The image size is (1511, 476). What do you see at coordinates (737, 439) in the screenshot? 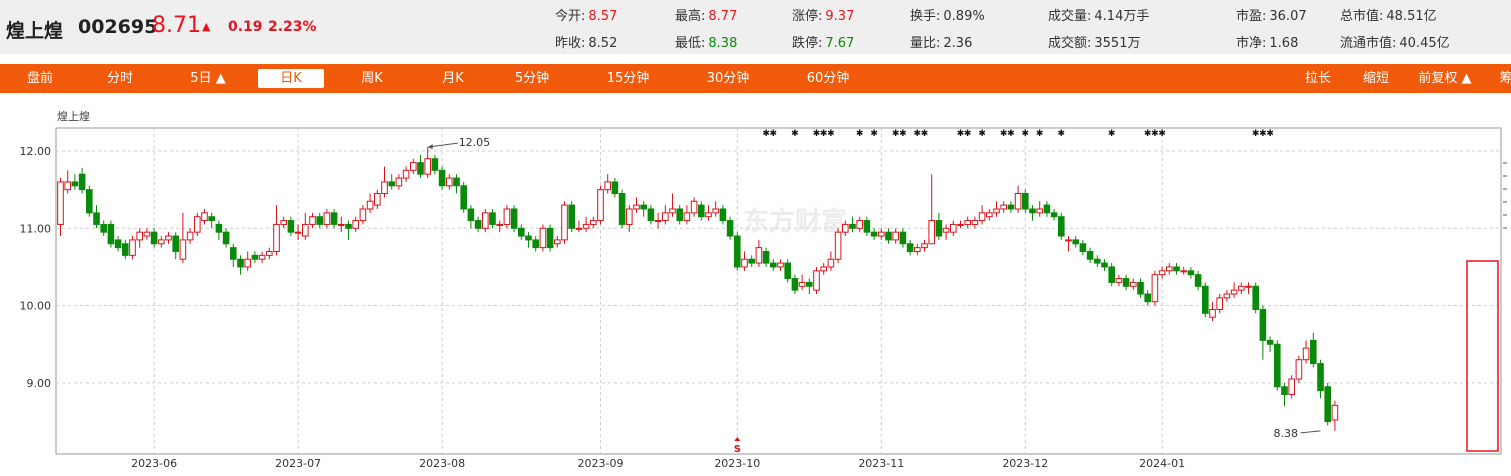
I see `signal-s-arrow` at bounding box center [737, 439].